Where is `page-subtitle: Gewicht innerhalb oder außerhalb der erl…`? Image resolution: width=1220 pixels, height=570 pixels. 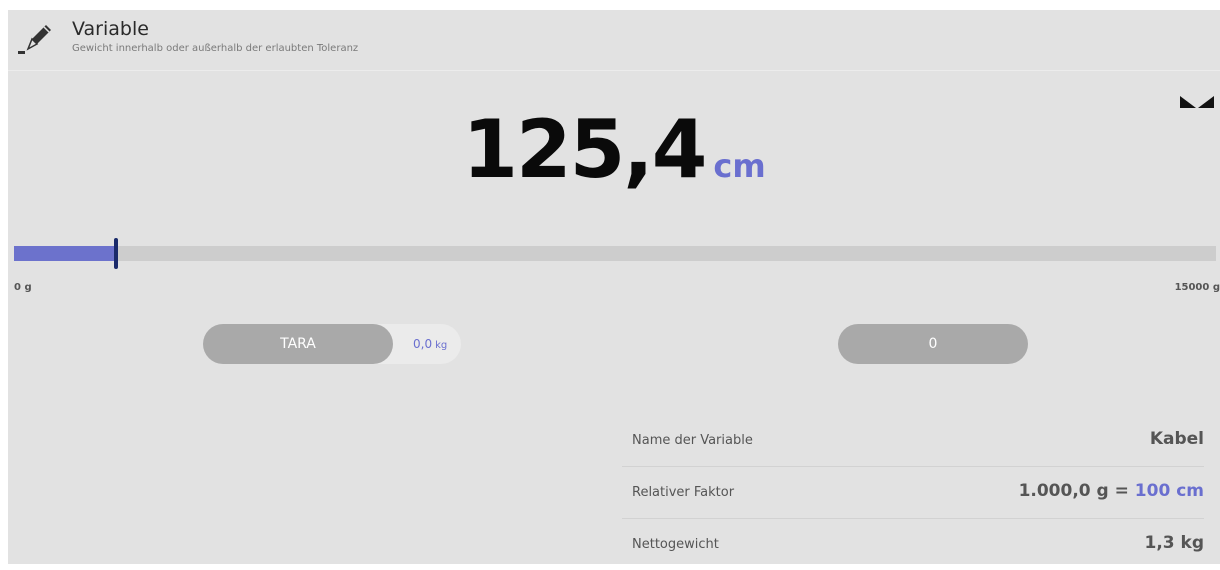
page-subtitle: Gewicht innerhalb oder außerhalb der erl… is located at coordinates (215, 48).